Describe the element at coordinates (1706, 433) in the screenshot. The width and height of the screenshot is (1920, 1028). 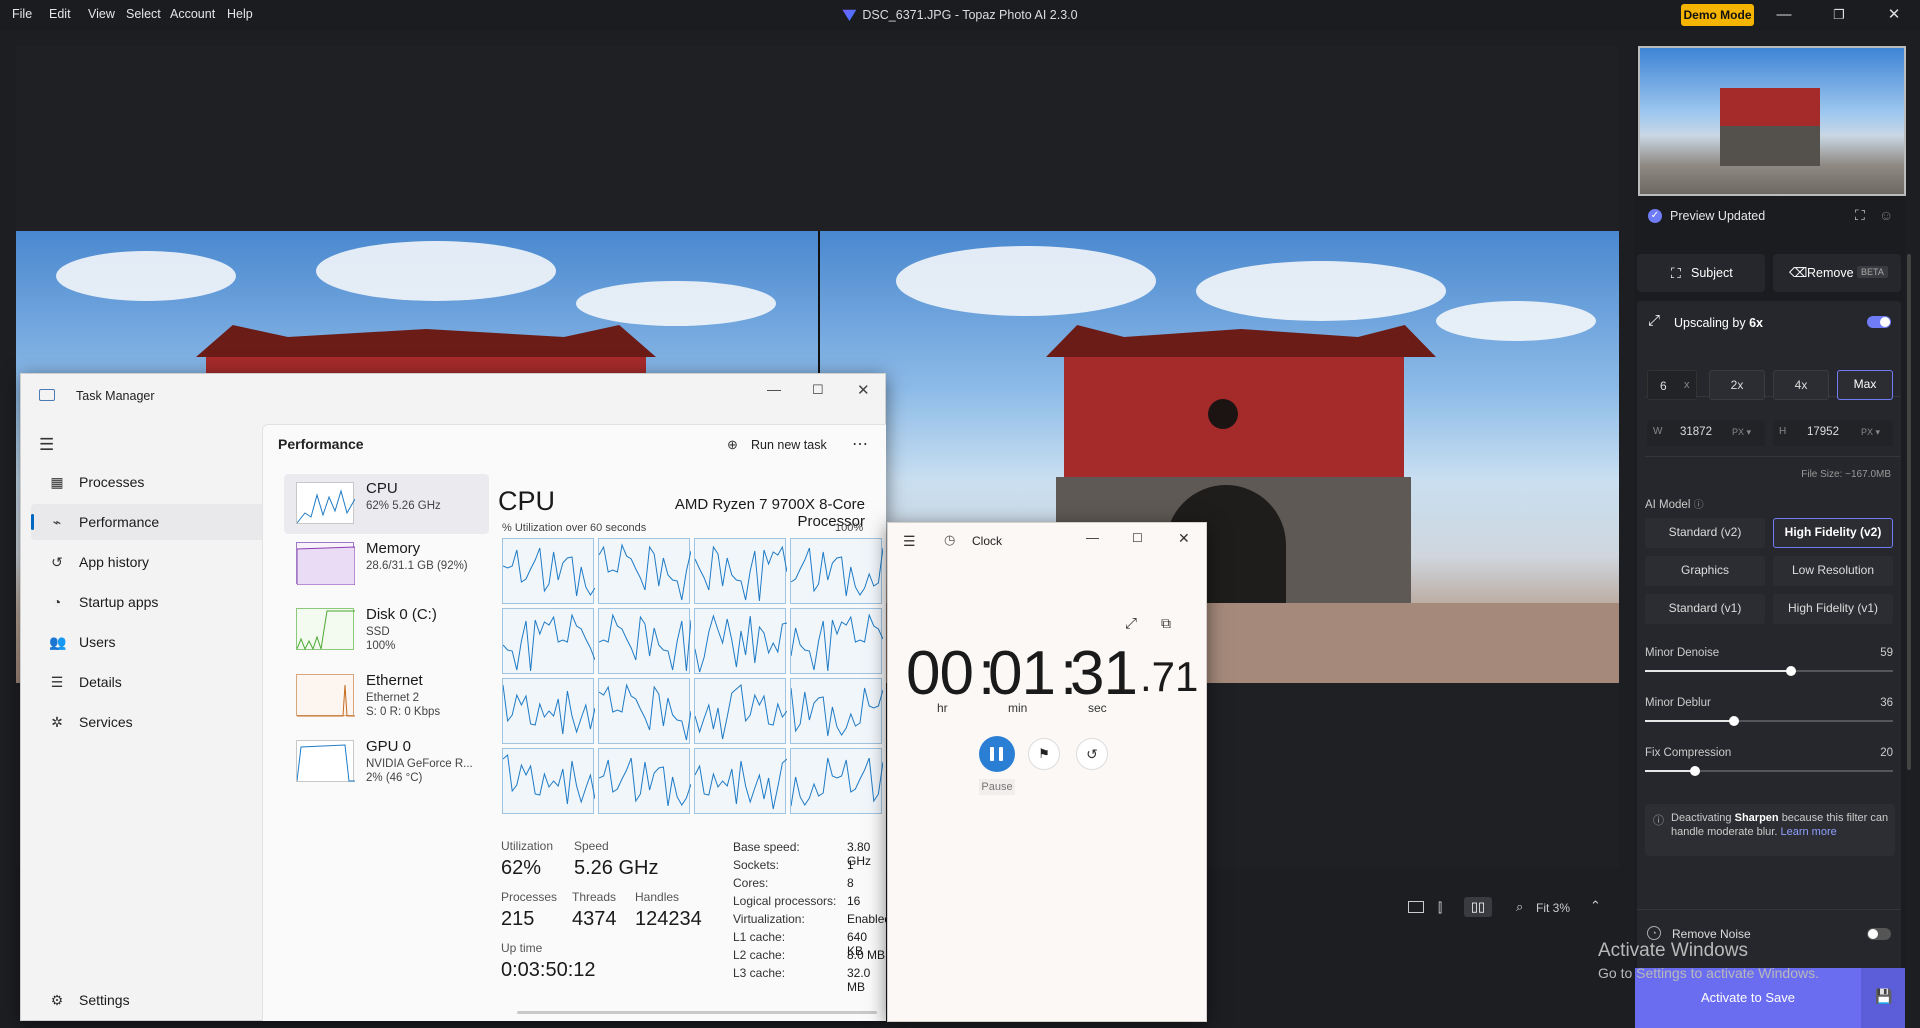
I see `width-field: W 31872 PX ▾` at that location.